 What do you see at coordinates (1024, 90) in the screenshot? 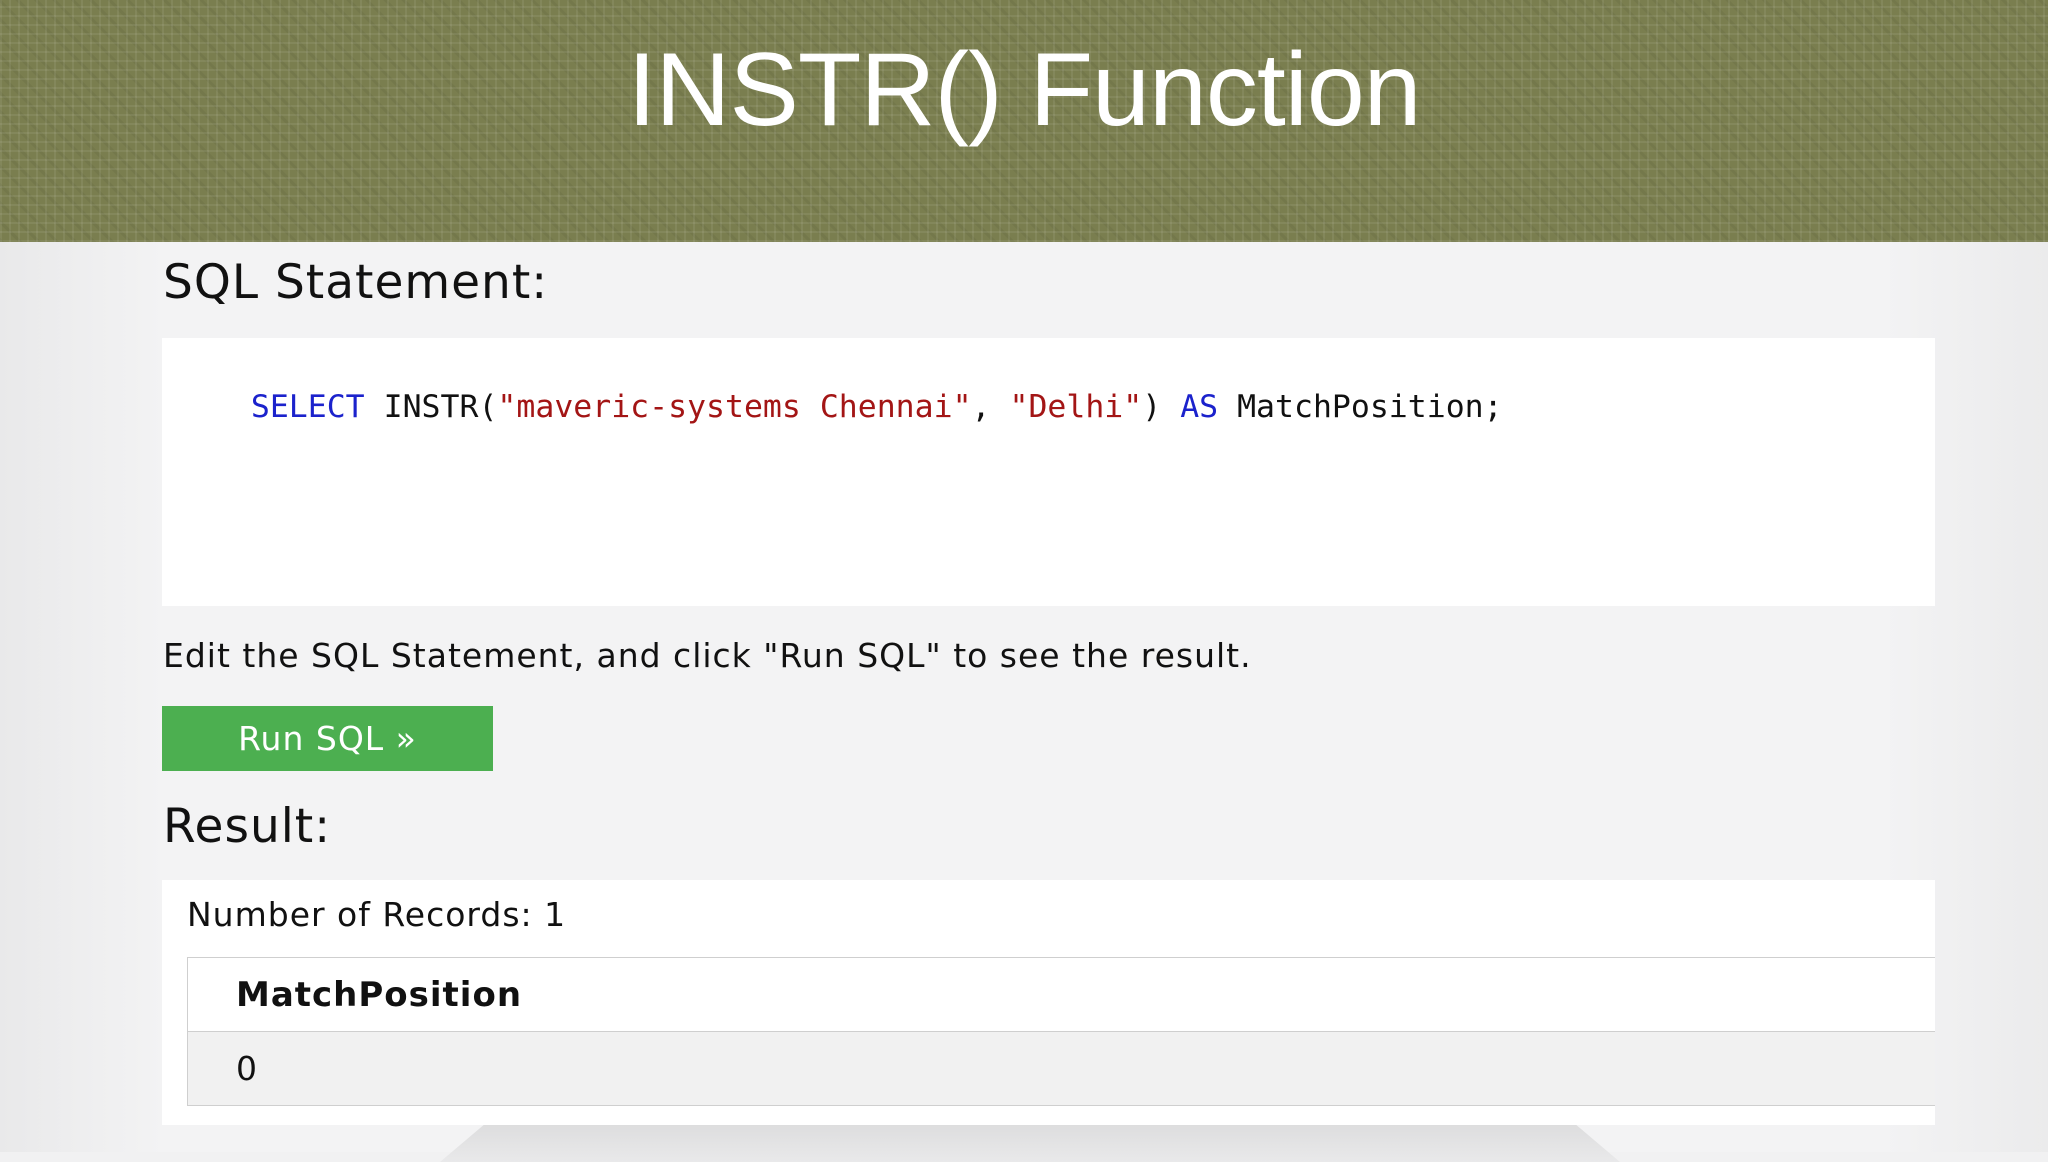
I see `slide-title: INSTR() Function` at bounding box center [1024, 90].